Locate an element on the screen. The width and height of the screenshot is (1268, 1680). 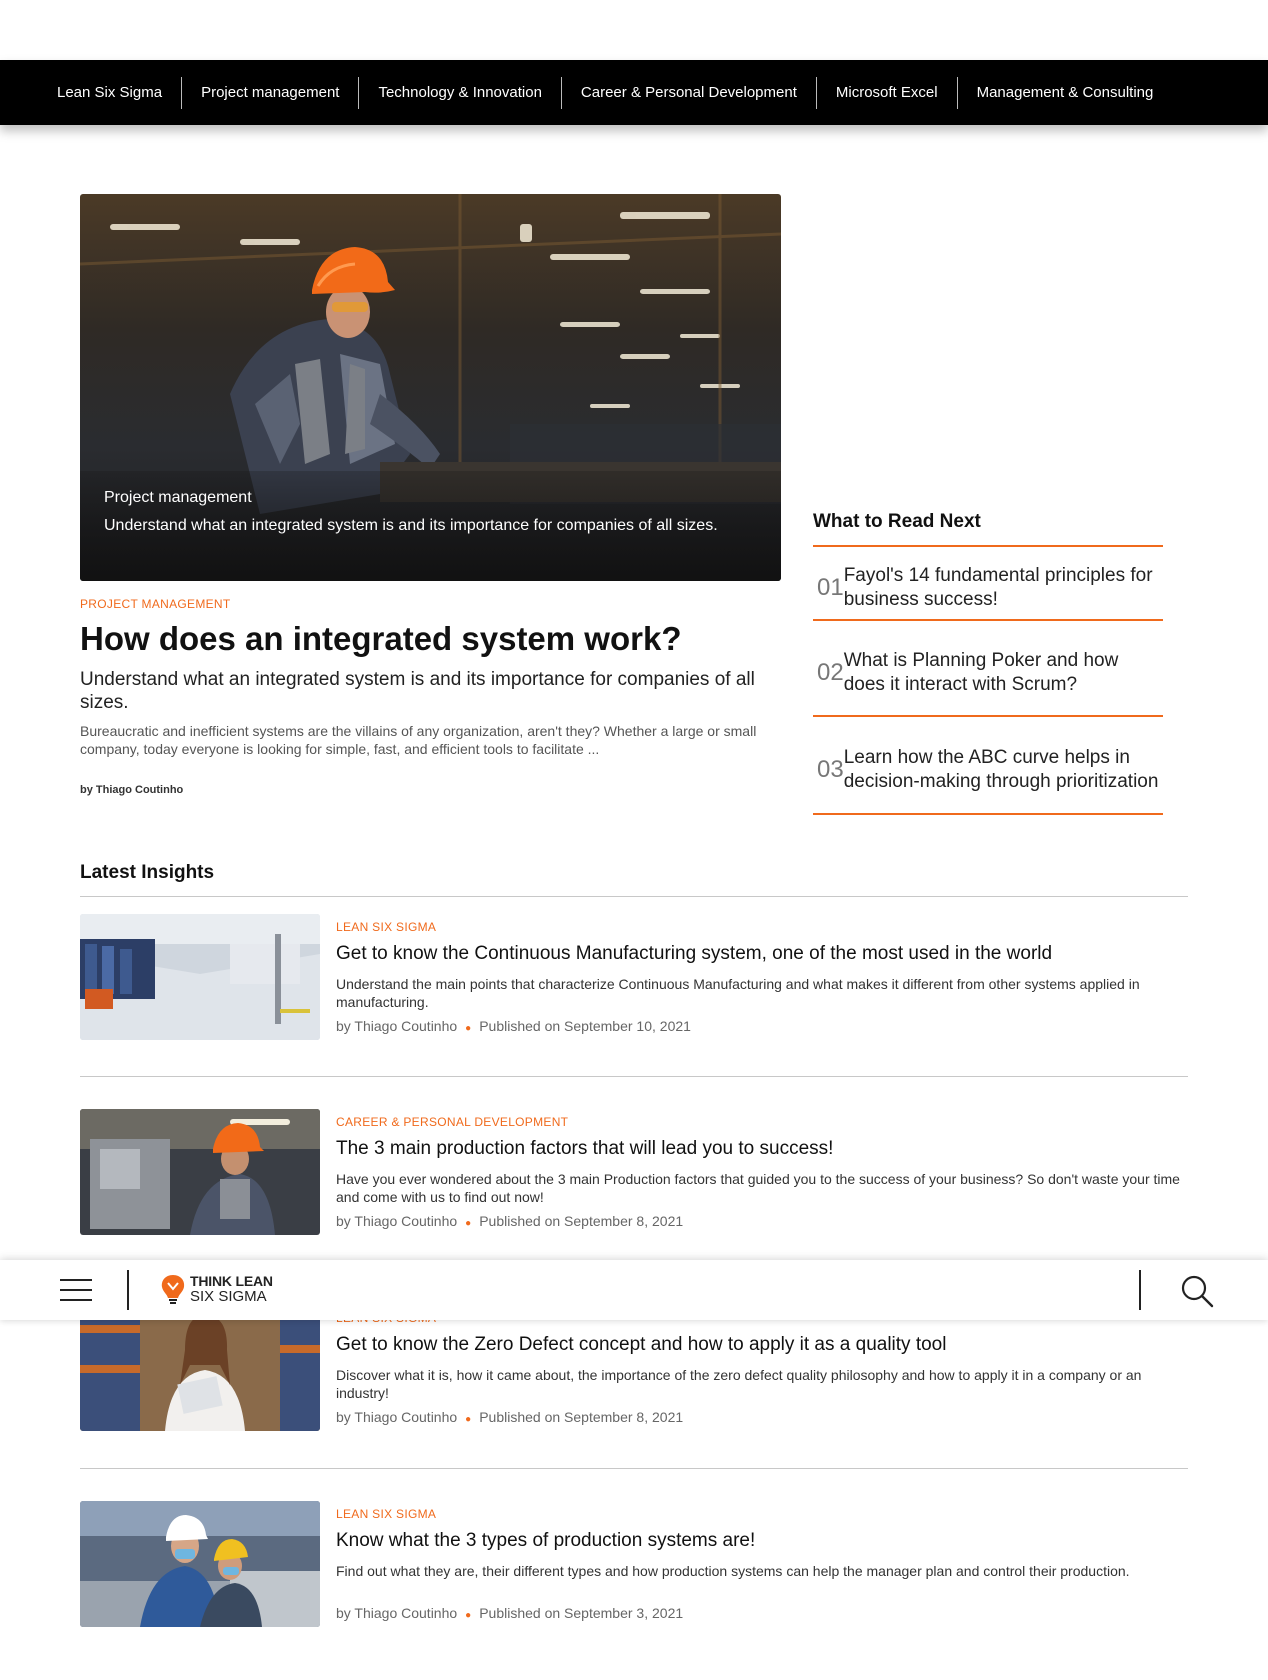
workers-masks-image is located at coordinates (200, 1564).